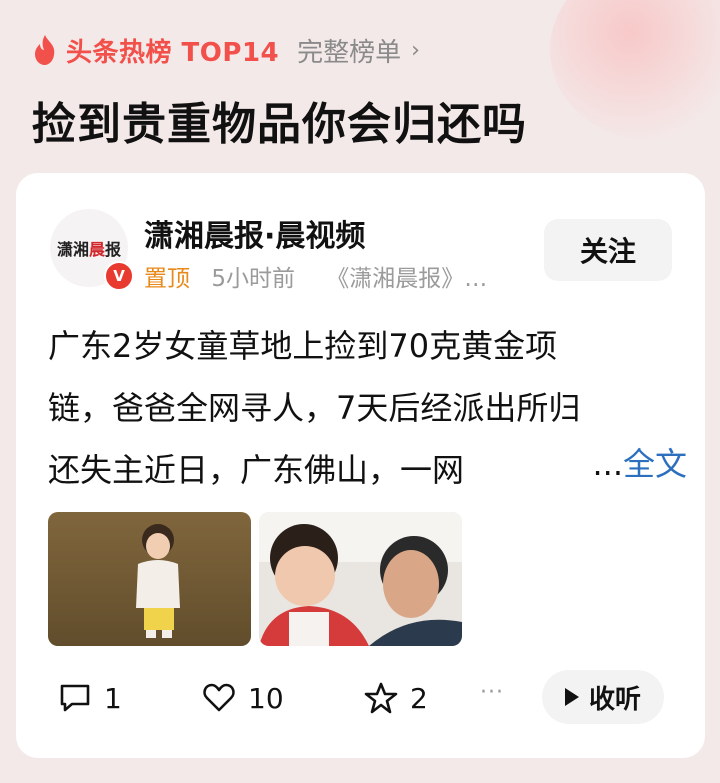  What do you see at coordinates (303, 346) in the screenshot?
I see `post-body-line: 广东2岁女童草地上捡到70克黄金项` at bounding box center [303, 346].